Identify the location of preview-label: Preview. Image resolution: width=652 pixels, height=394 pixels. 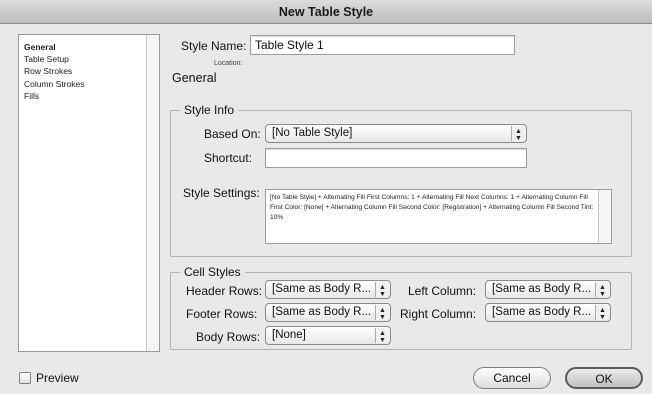
(57, 378).